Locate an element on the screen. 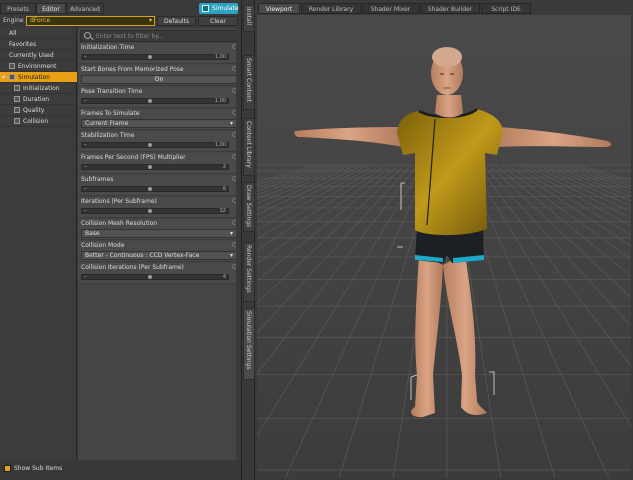  tree-item-collision: Collision is located at coordinates (38, 121).